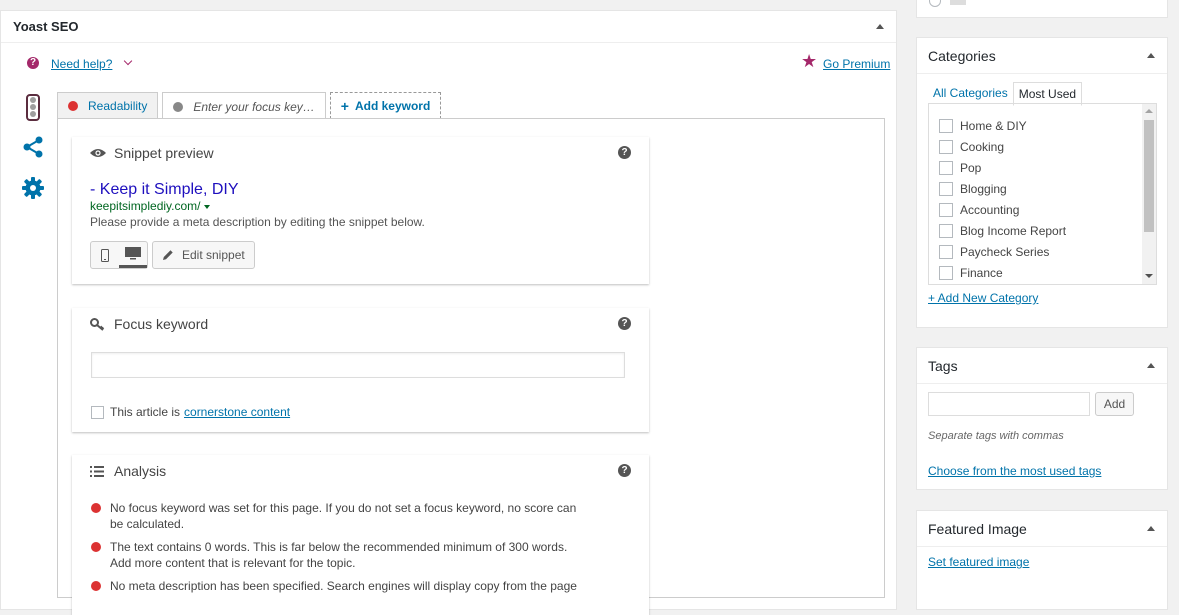  What do you see at coordinates (344, 105) in the screenshot?
I see `plus-icon: +` at bounding box center [344, 105].